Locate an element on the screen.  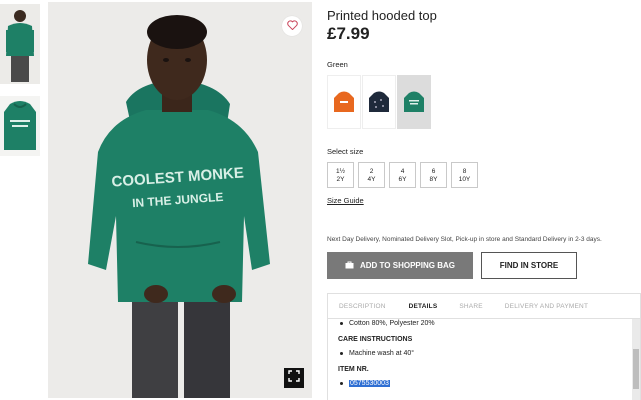
expand-icon is located at coordinates (294, 378).